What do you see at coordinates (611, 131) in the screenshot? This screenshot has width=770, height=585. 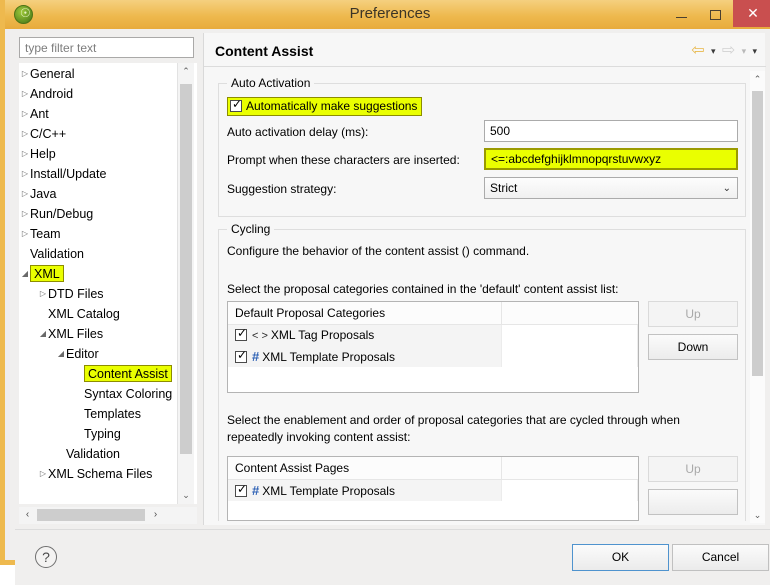 I see `auto-activation-delay-input: 500` at bounding box center [611, 131].